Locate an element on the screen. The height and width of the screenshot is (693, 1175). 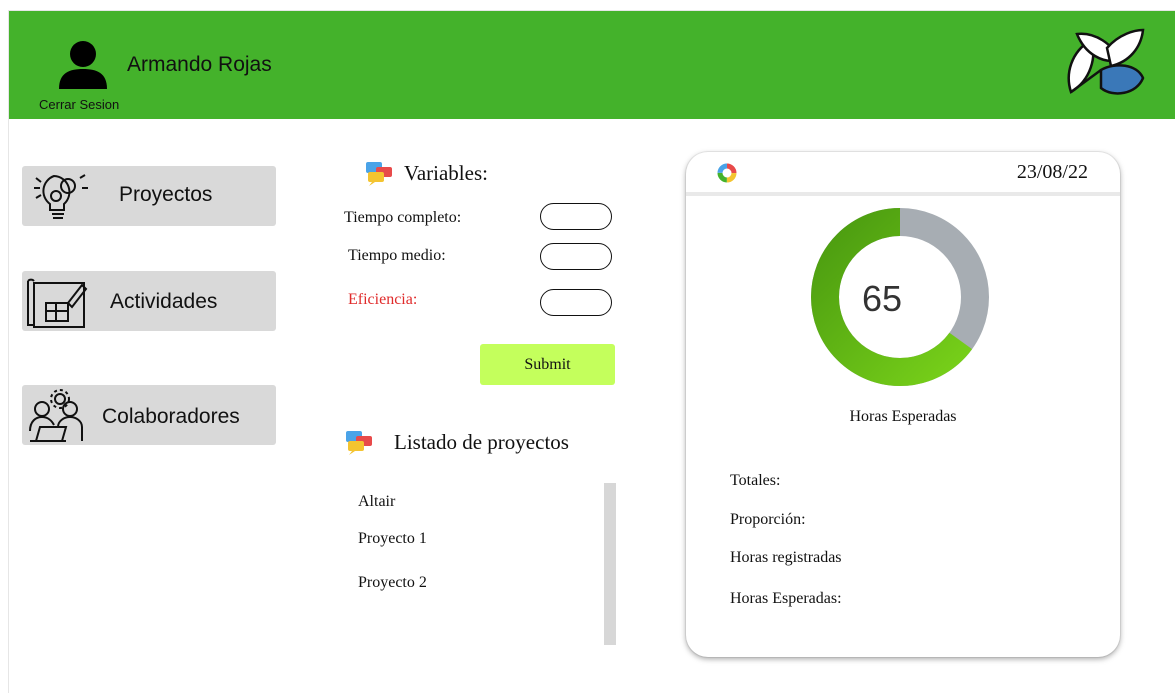
sidebar-item-label: Actividades is located at coordinates (164, 301).